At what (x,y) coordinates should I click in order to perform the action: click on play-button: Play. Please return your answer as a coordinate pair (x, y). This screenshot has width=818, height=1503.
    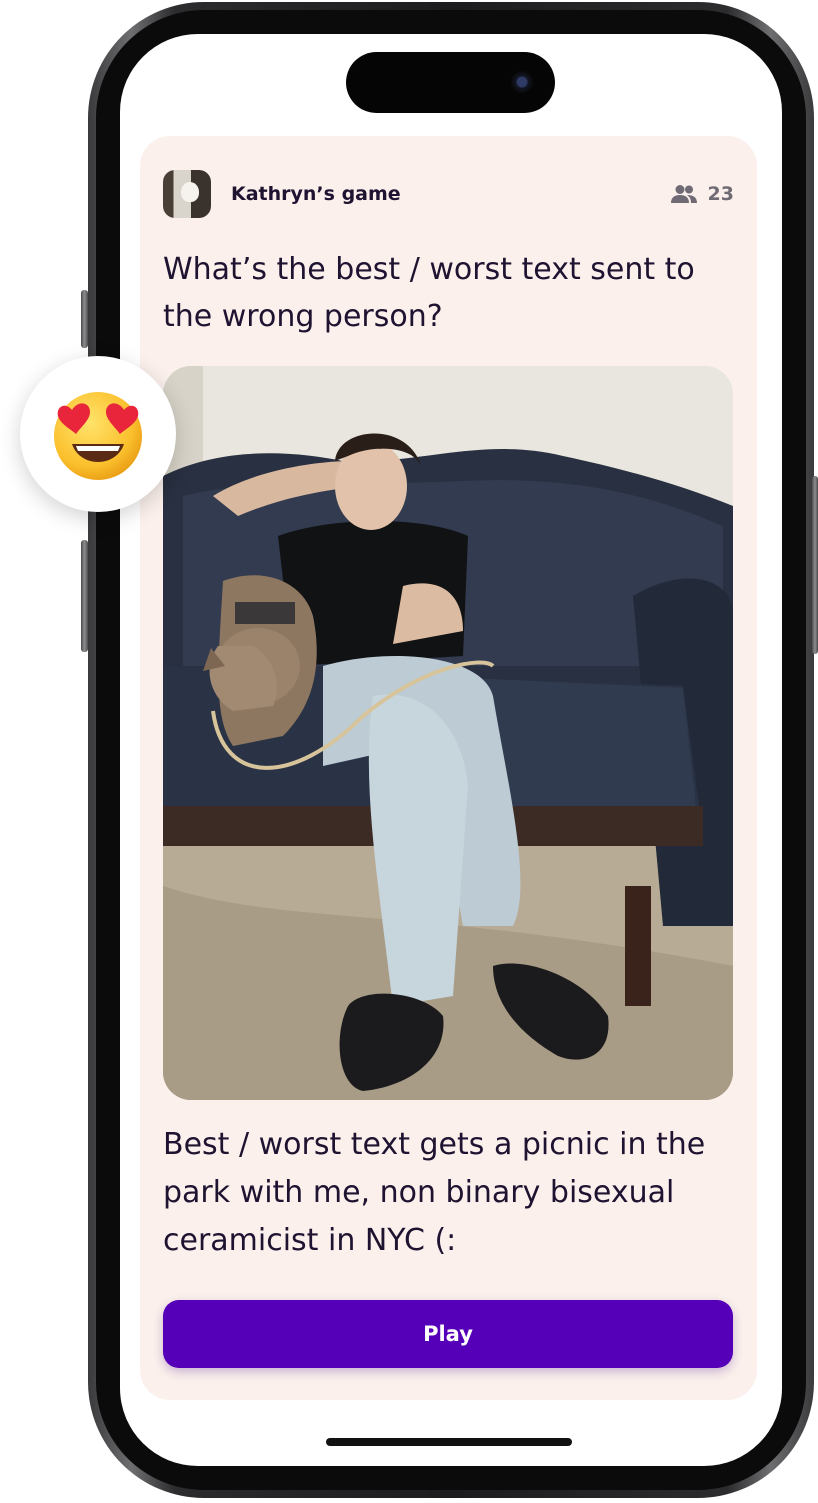
    Looking at the image, I should click on (448, 1334).